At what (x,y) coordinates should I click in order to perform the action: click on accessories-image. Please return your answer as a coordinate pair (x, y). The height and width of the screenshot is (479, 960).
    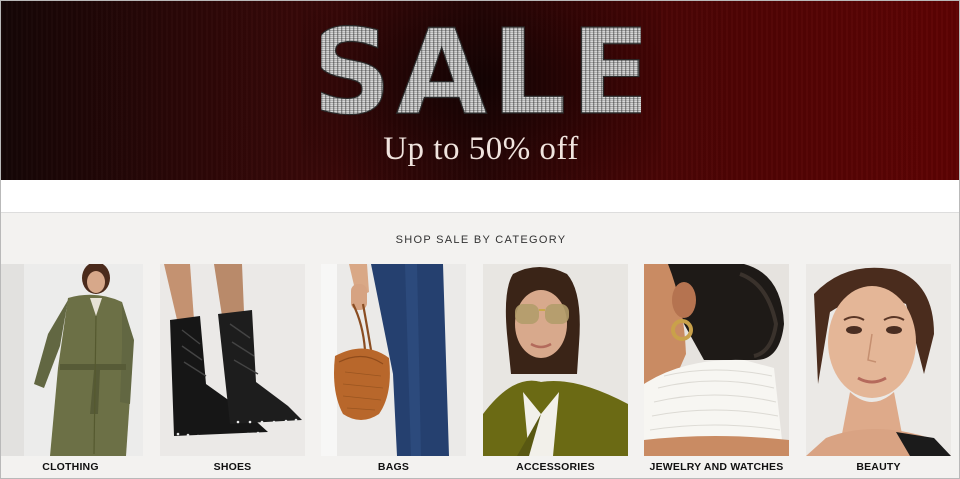
    Looking at the image, I should click on (555, 360).